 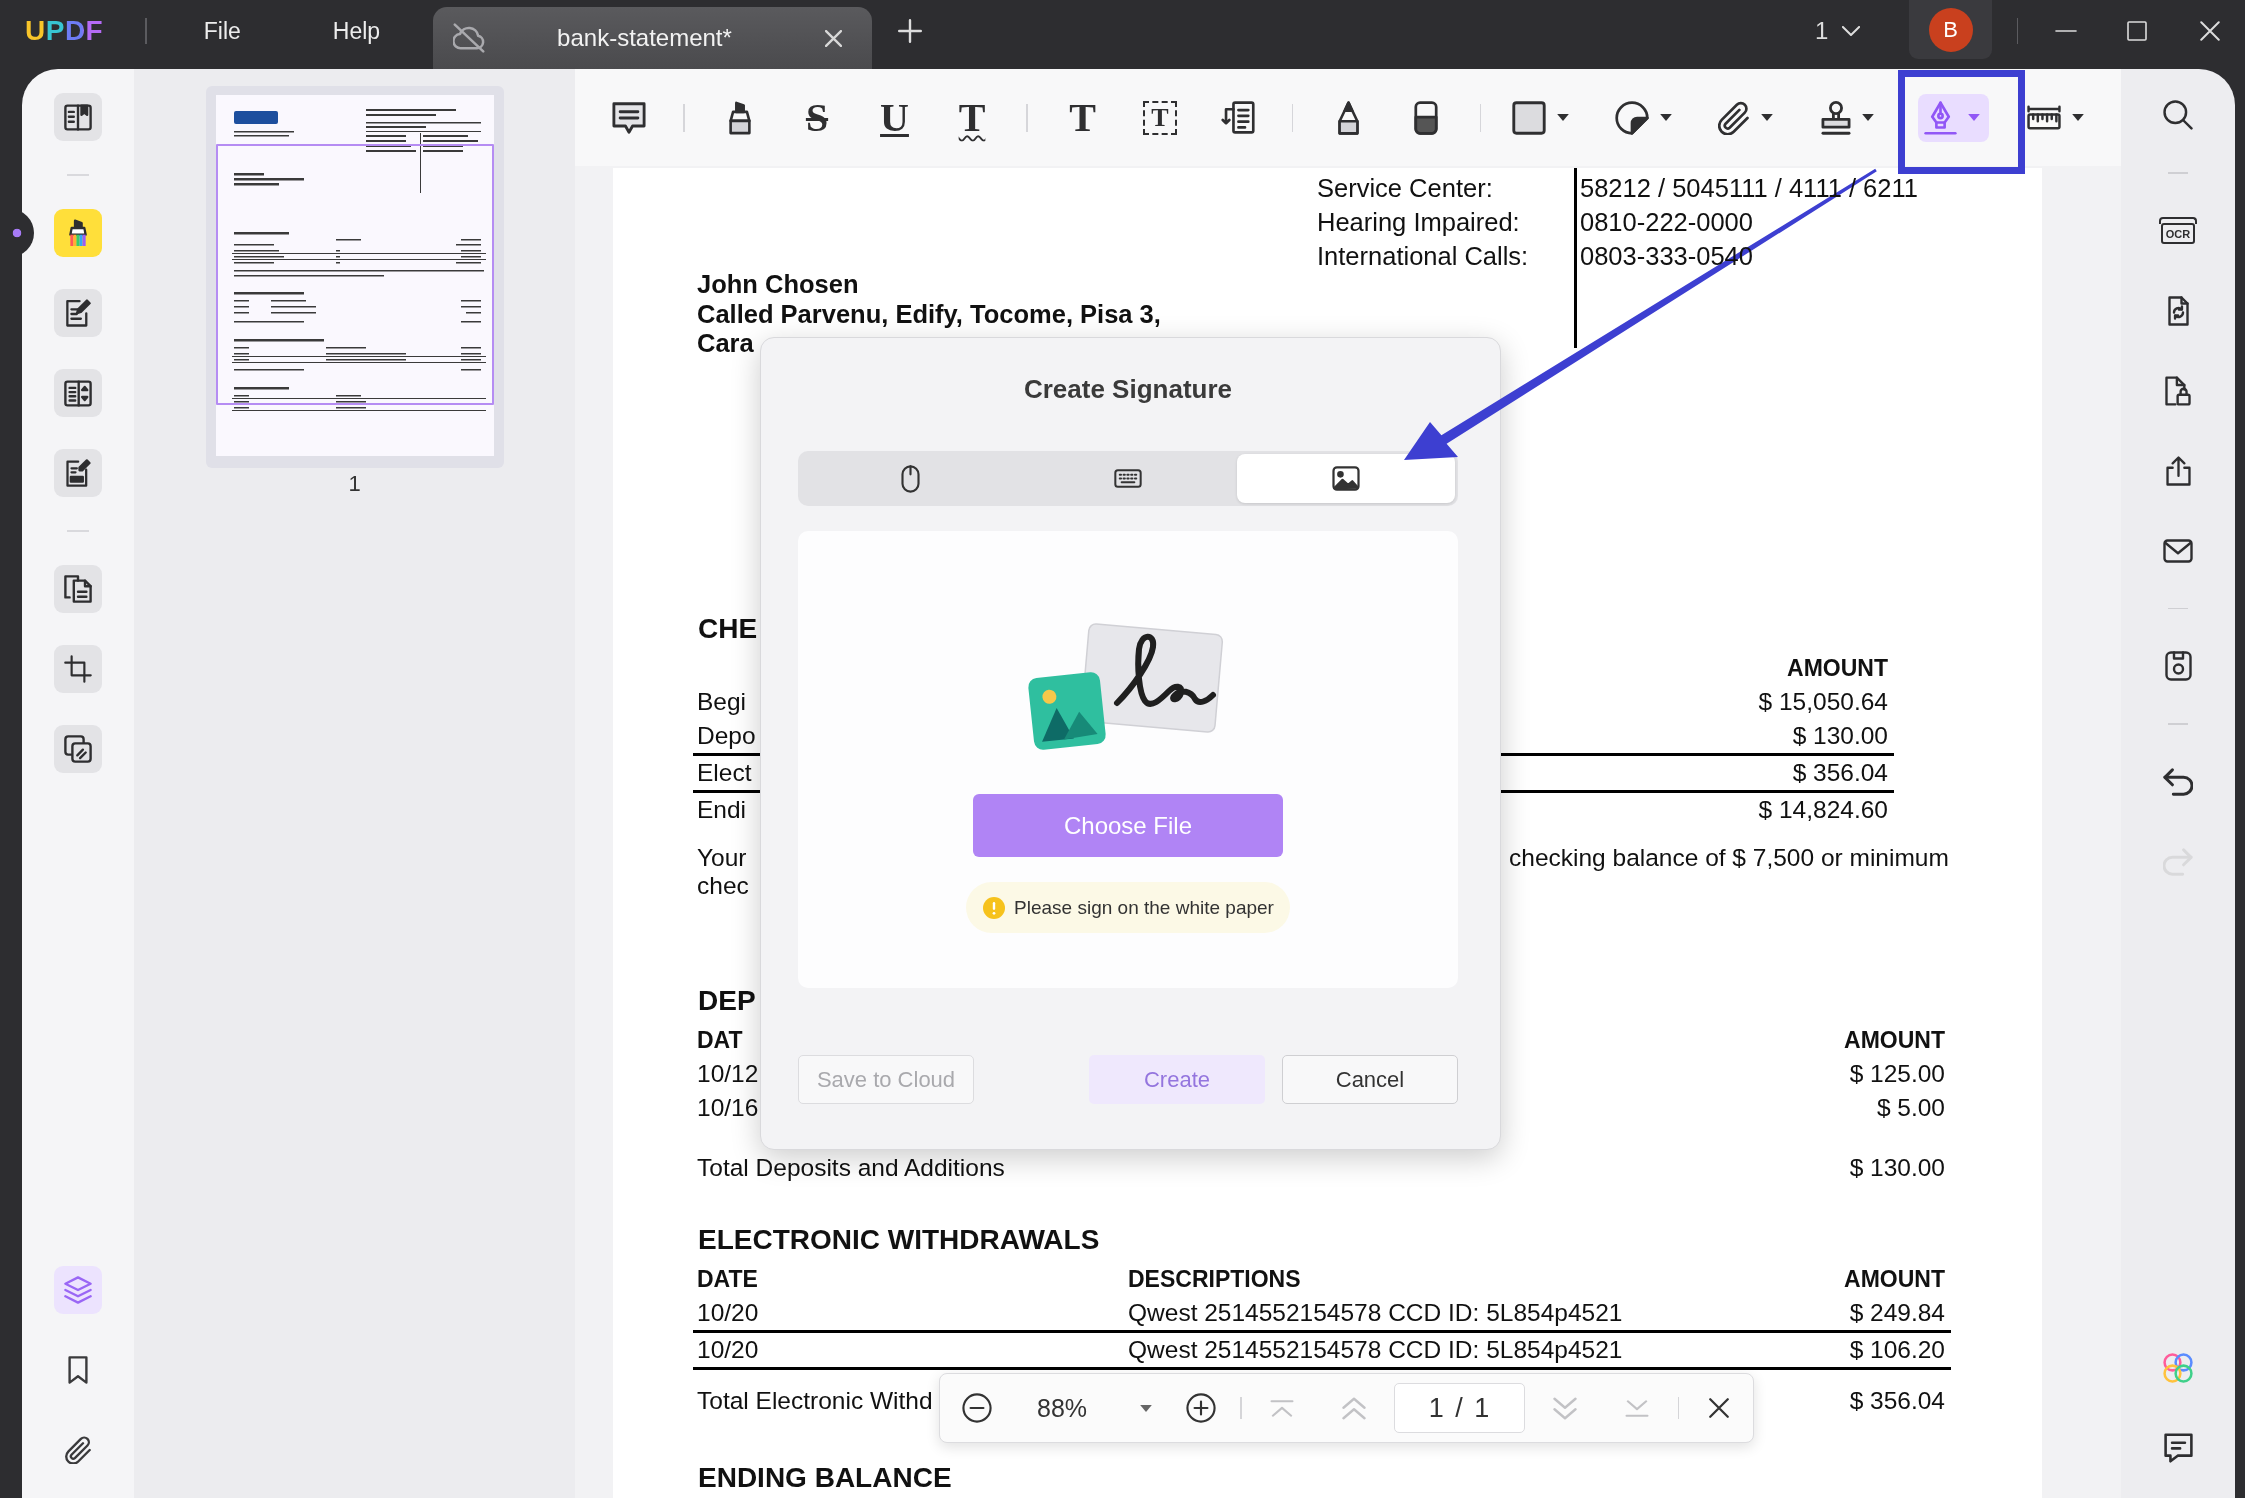 What do you see at coordinates (2178, 781) in the screenshot?
I see `undo-icon` at bounding box center [2178, 781].